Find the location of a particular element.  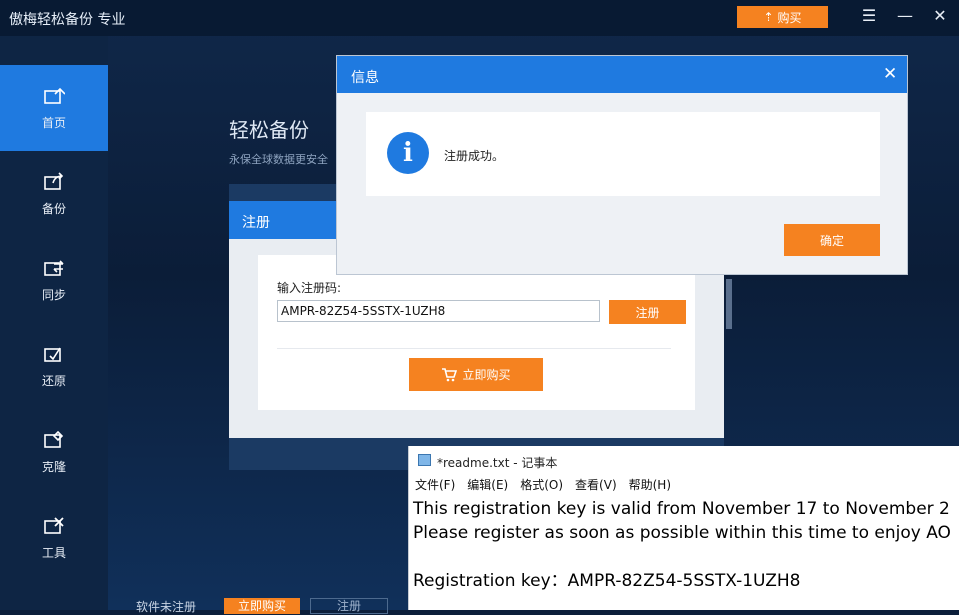

cart-icon is located at coordinates (450, 374).